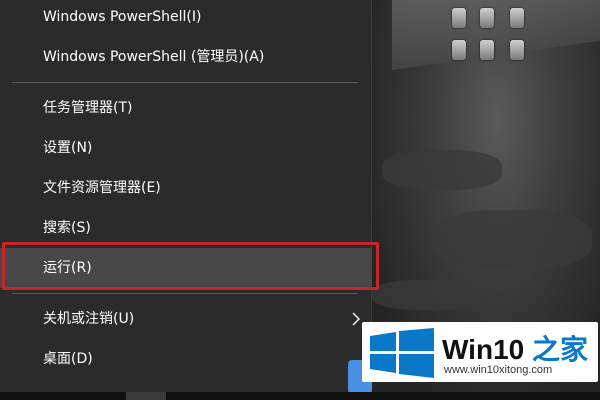  What do you see at coordinates (560, 349) in the screenshot?
I see `logo-brand-suffix: 之家` at bounding box center [560, 349].